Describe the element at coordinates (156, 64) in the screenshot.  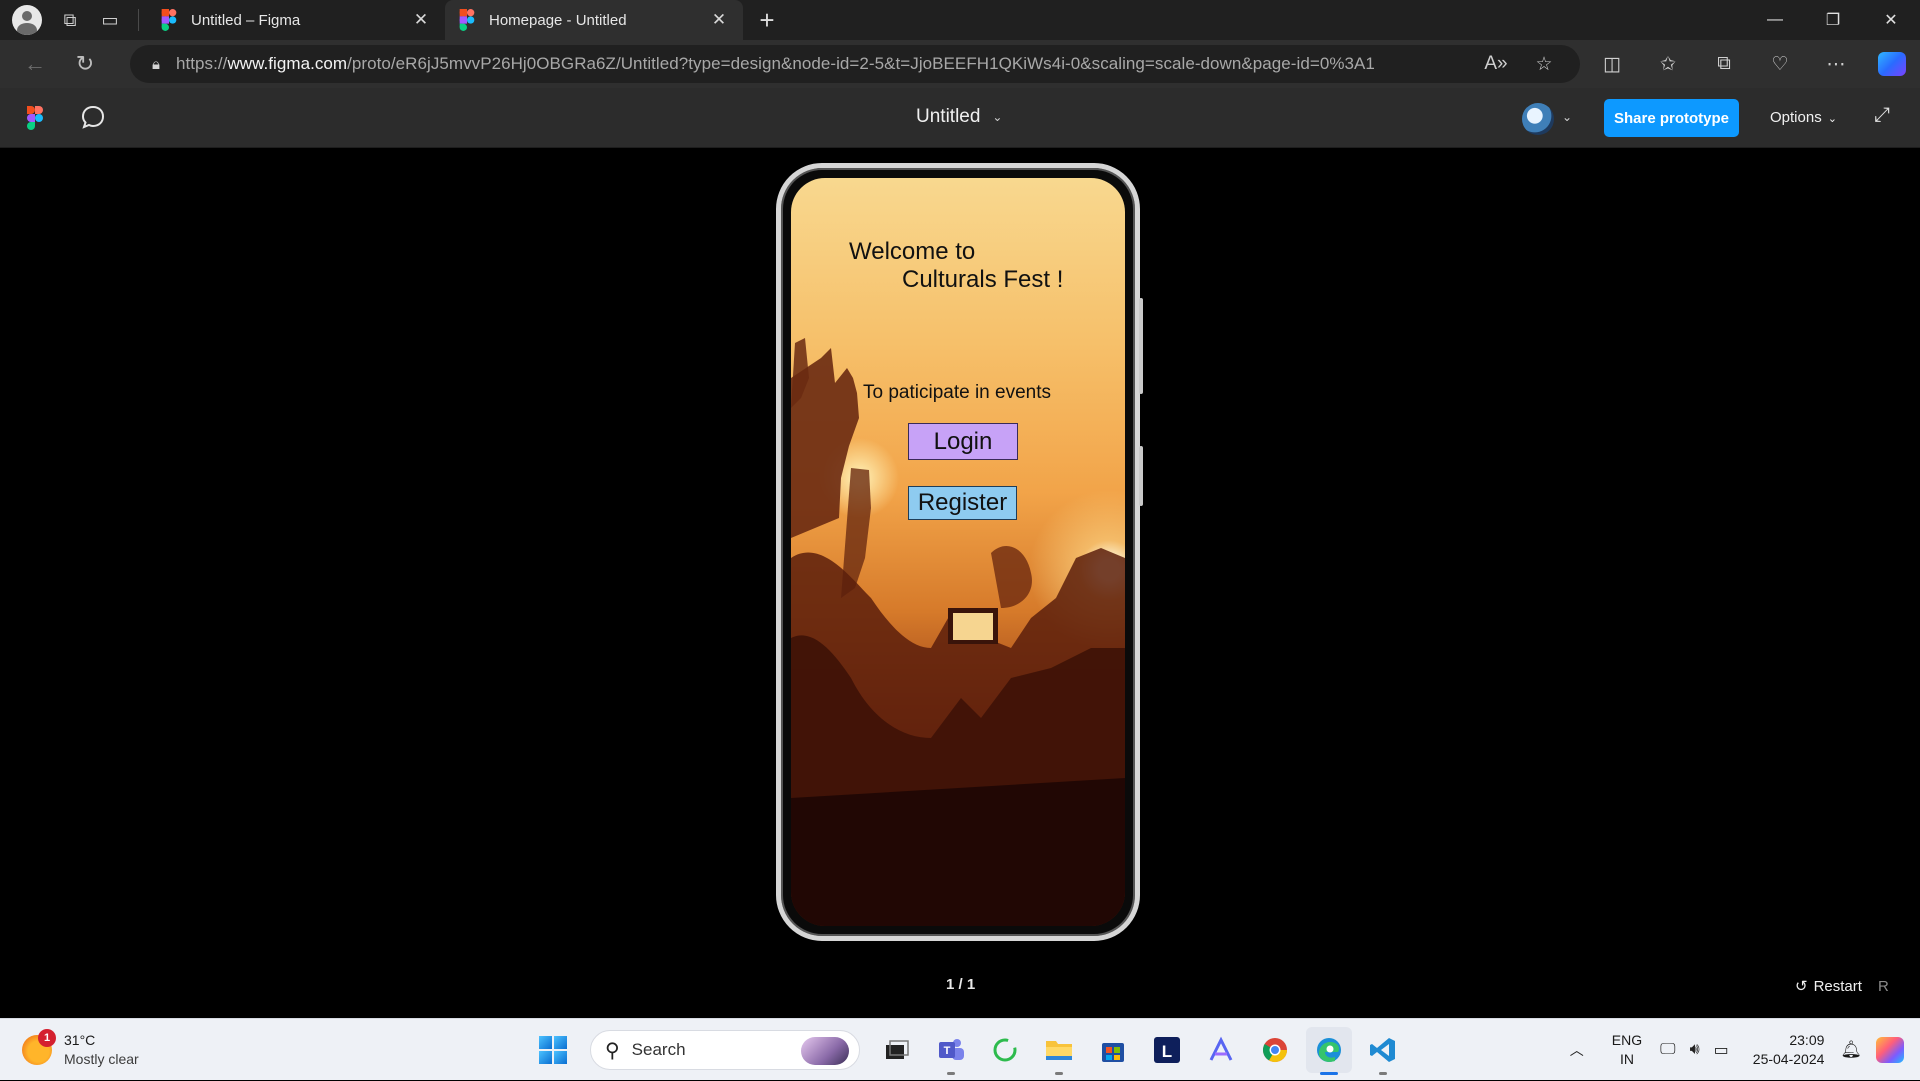
I see `lock-icon: 🔒︎` at that location.